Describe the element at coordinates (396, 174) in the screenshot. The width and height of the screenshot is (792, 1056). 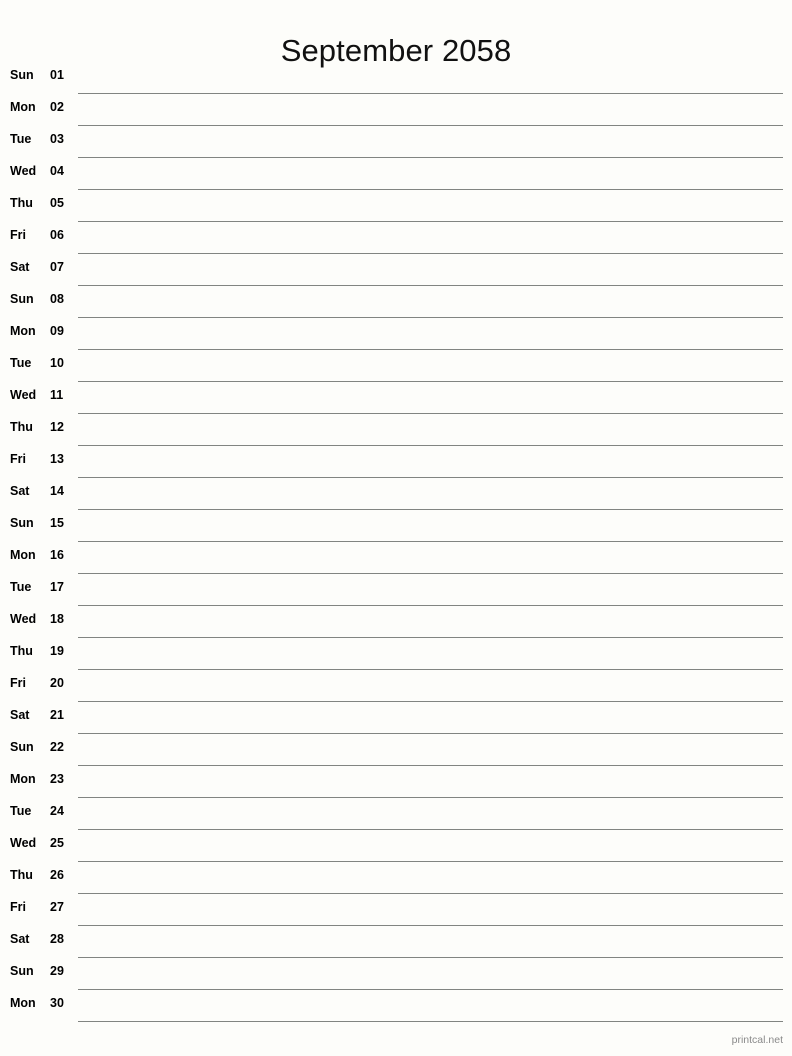
I see `day-row: Wed 04` at that location.